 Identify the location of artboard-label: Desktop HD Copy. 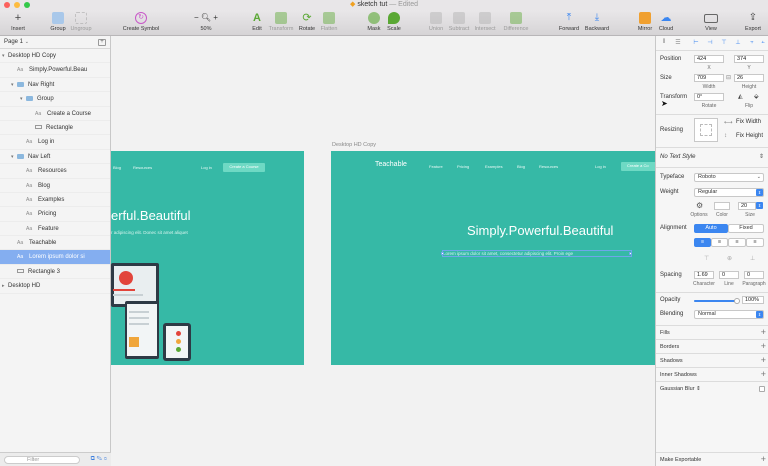
(354, 145).